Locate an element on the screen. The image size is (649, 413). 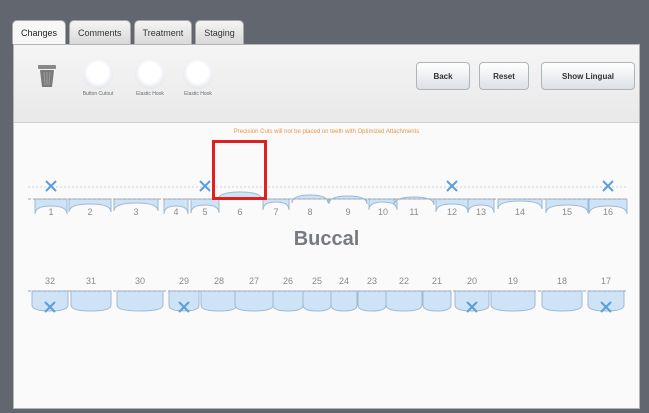
lower-tooth: 25 is located at coordinates (317, 294).